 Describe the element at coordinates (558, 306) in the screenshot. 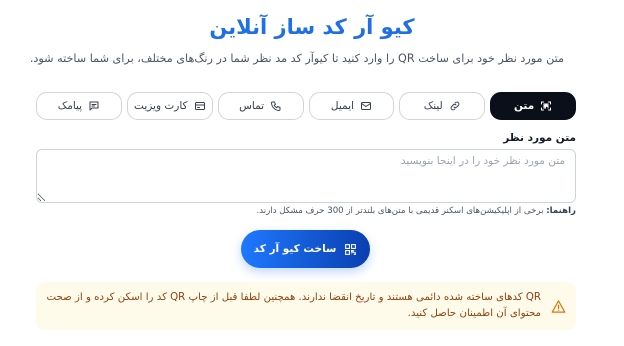

I see `warning-icon` at that location.